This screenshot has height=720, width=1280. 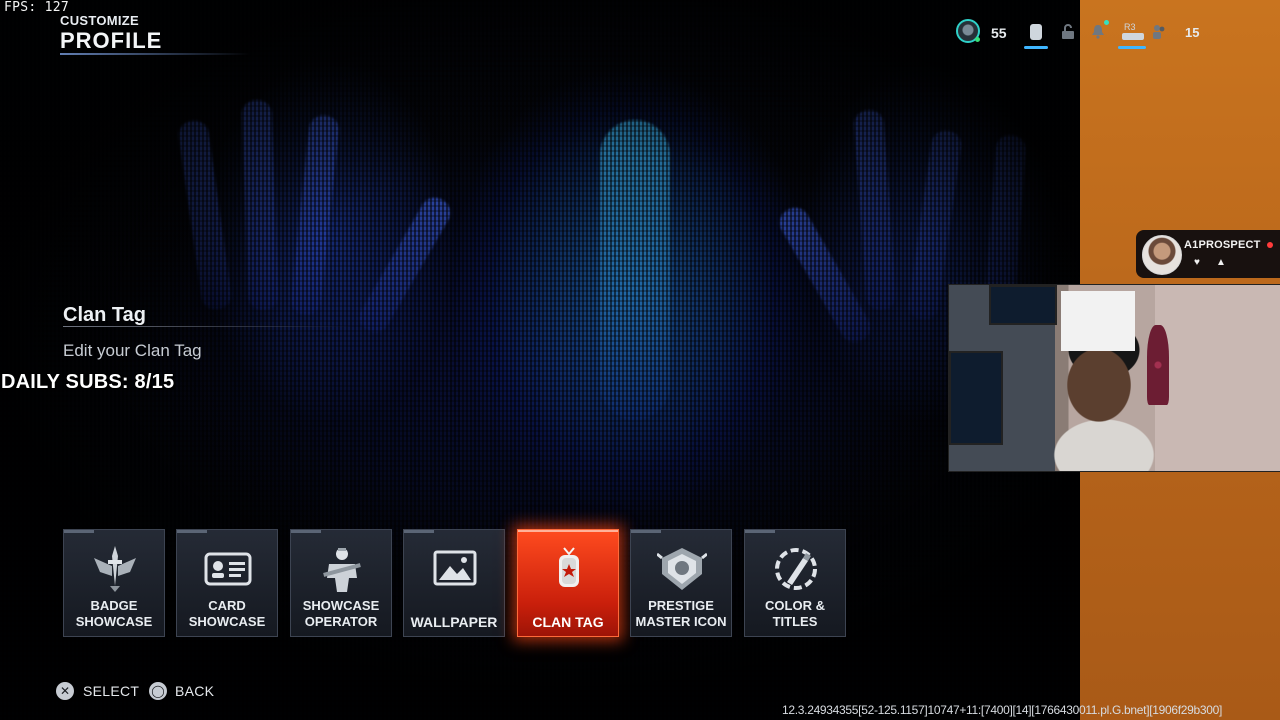 What do you see at coordinates (1162, 255) in the screenshot?
I see `streamer-avatar` at bounding box center [1162, 255].